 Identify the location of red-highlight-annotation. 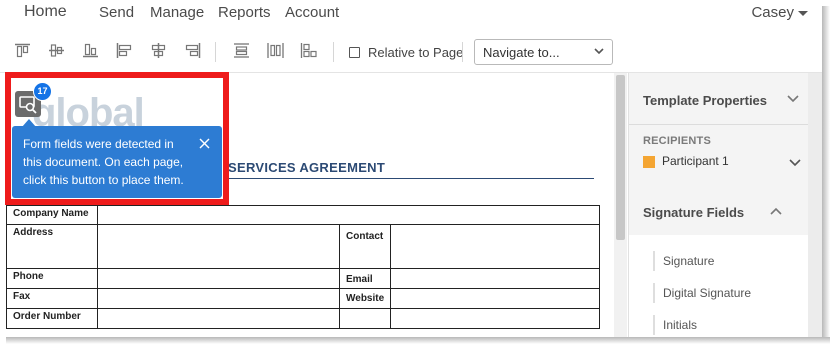
(117, 138).